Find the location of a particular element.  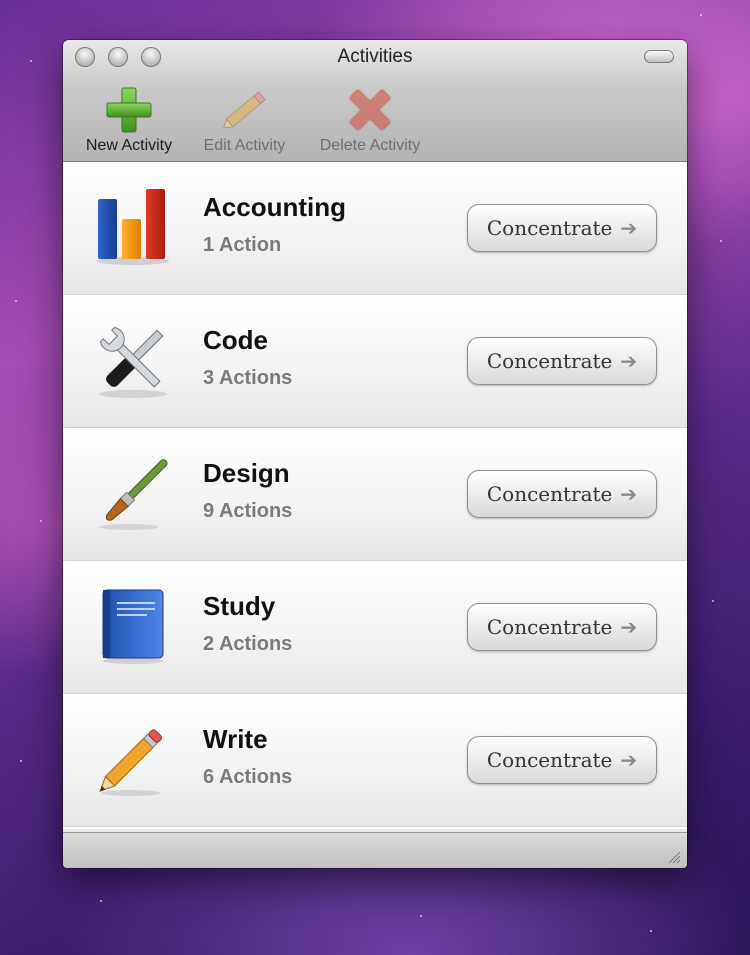

activity-row-study: Study 2 Actions Concentrate ➔ is located at coordinates (375, 627).